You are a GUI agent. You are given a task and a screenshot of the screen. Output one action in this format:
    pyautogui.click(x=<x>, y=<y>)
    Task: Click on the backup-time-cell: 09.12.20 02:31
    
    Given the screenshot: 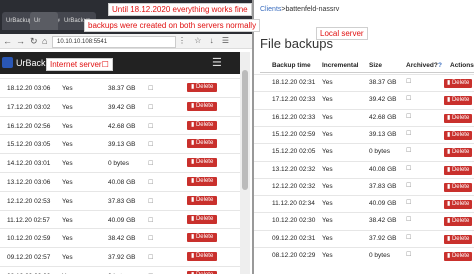 What is the action you would take?
    pyautogui.click(x=294, y=238)
    